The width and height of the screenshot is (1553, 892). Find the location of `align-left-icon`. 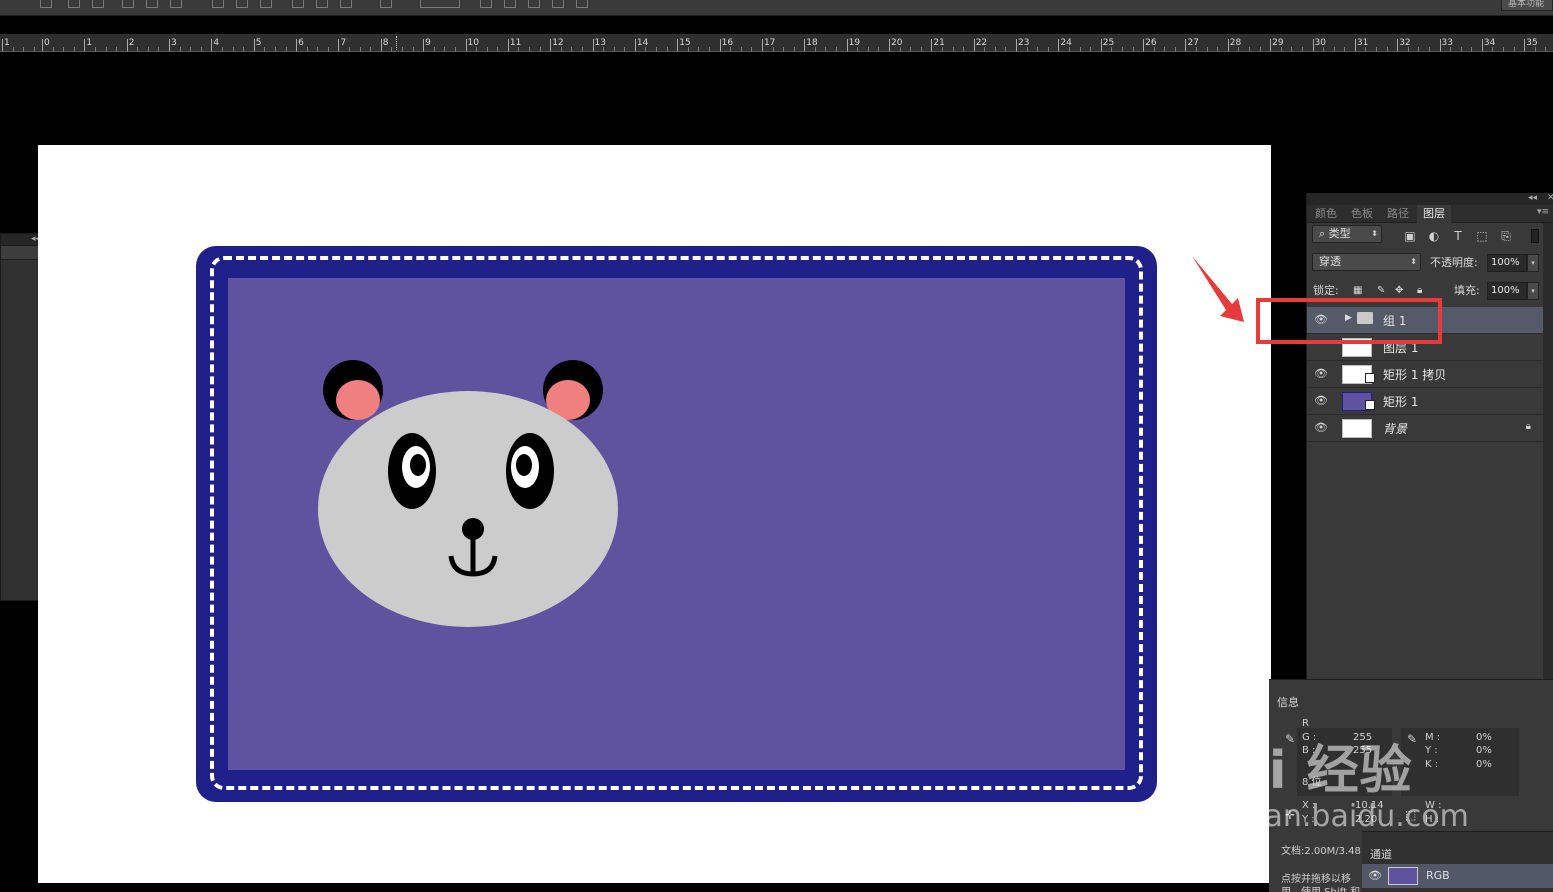

align-left-icon is located at coordinates (128, 4).